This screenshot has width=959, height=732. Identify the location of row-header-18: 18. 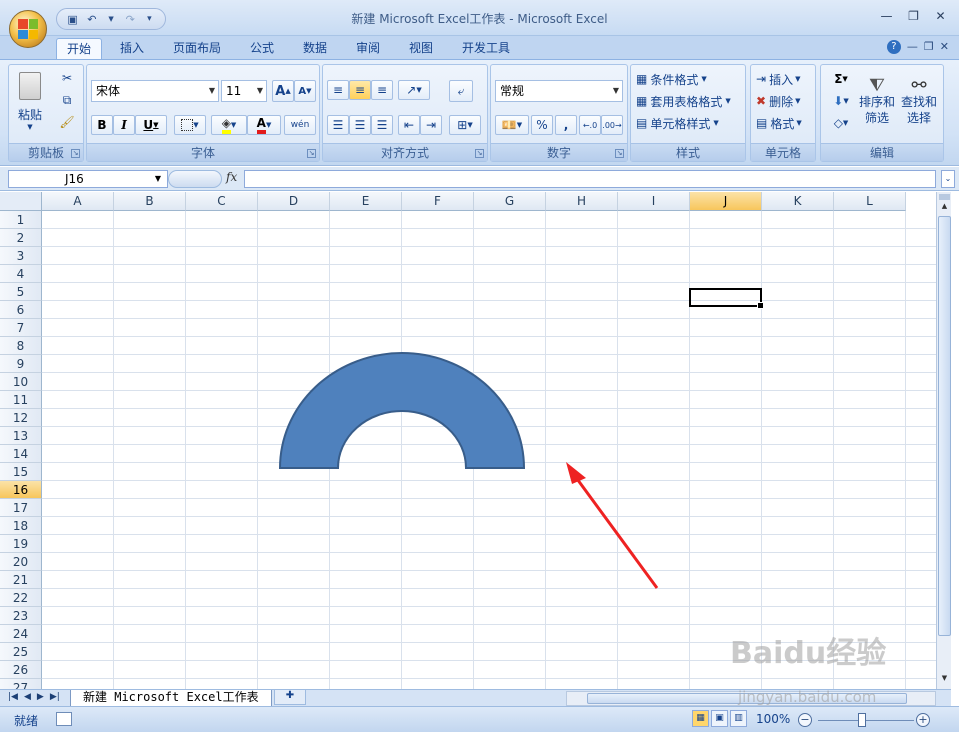
(21, 526).